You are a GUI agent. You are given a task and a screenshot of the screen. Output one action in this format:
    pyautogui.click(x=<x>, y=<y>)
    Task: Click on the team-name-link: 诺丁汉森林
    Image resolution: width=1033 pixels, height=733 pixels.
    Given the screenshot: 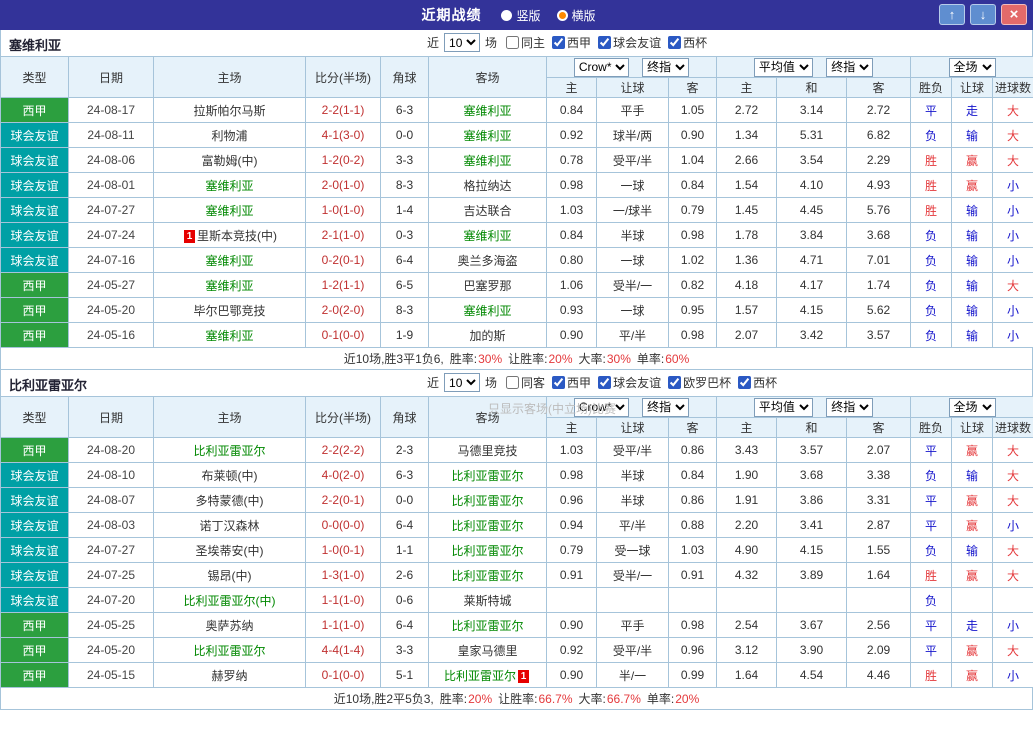 What is the action you would take?
    pyautogui.click(x=229, y=526)
    